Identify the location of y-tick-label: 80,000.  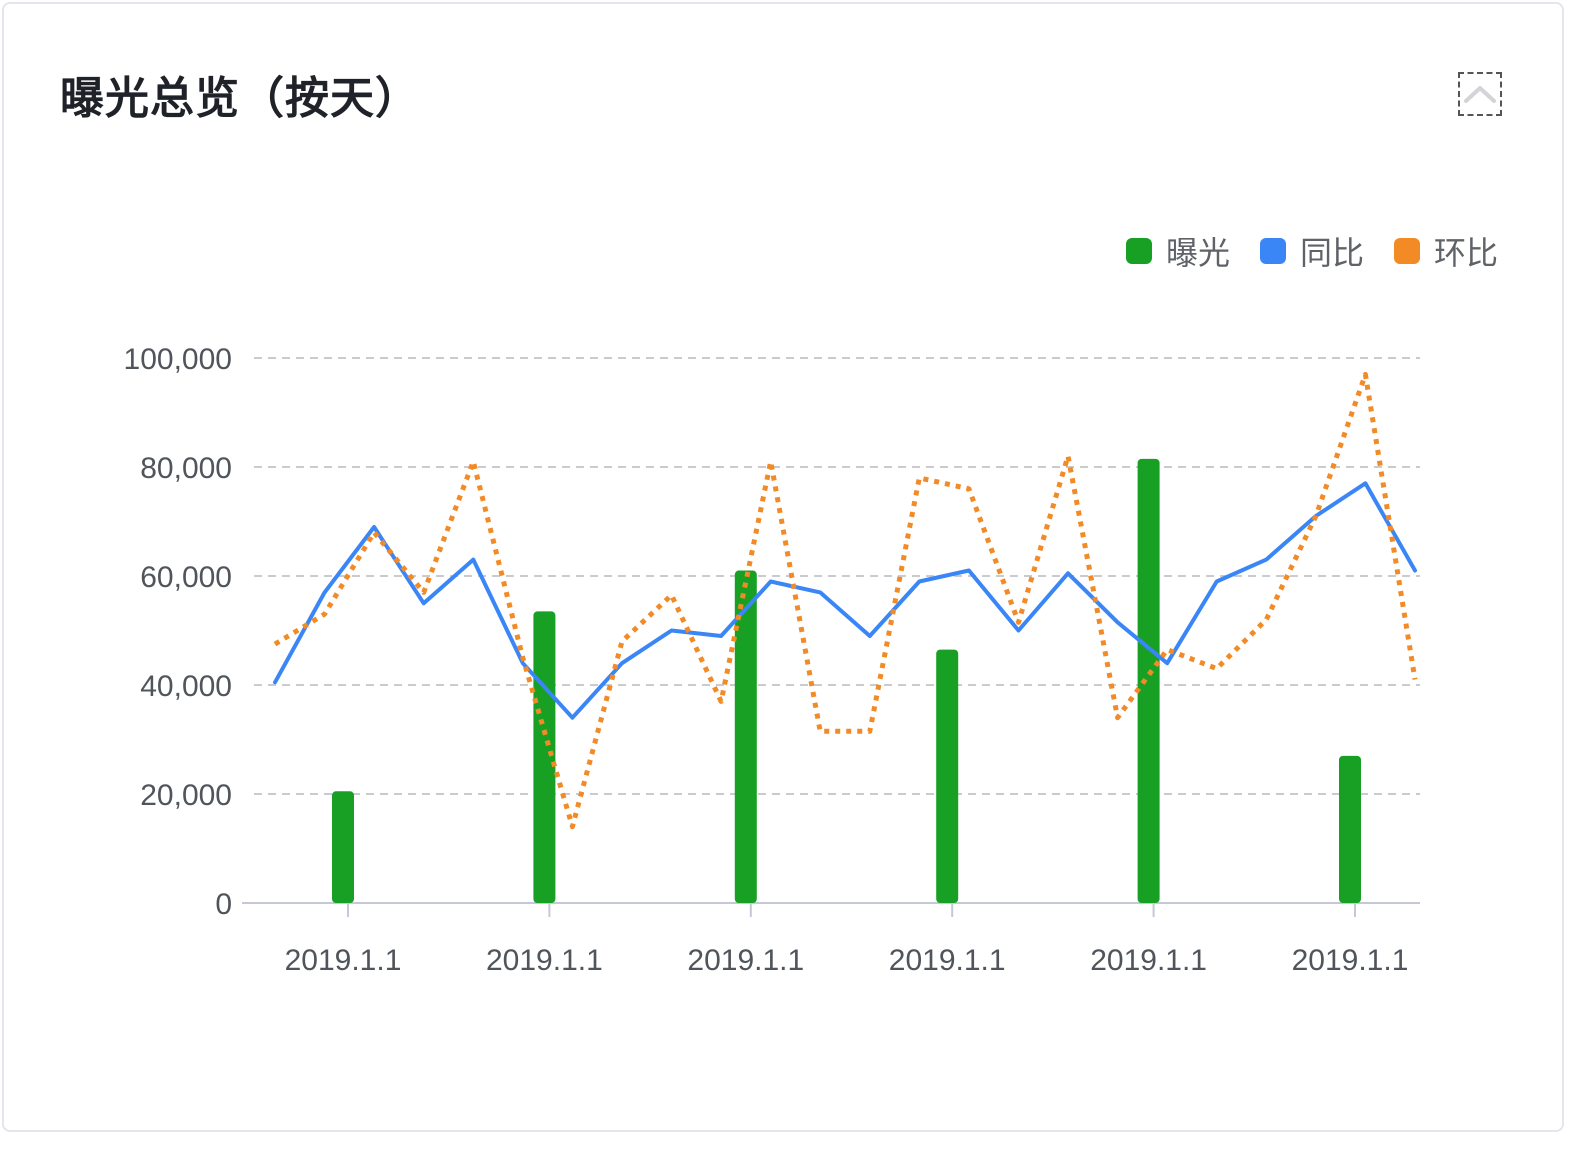
(186, 468).